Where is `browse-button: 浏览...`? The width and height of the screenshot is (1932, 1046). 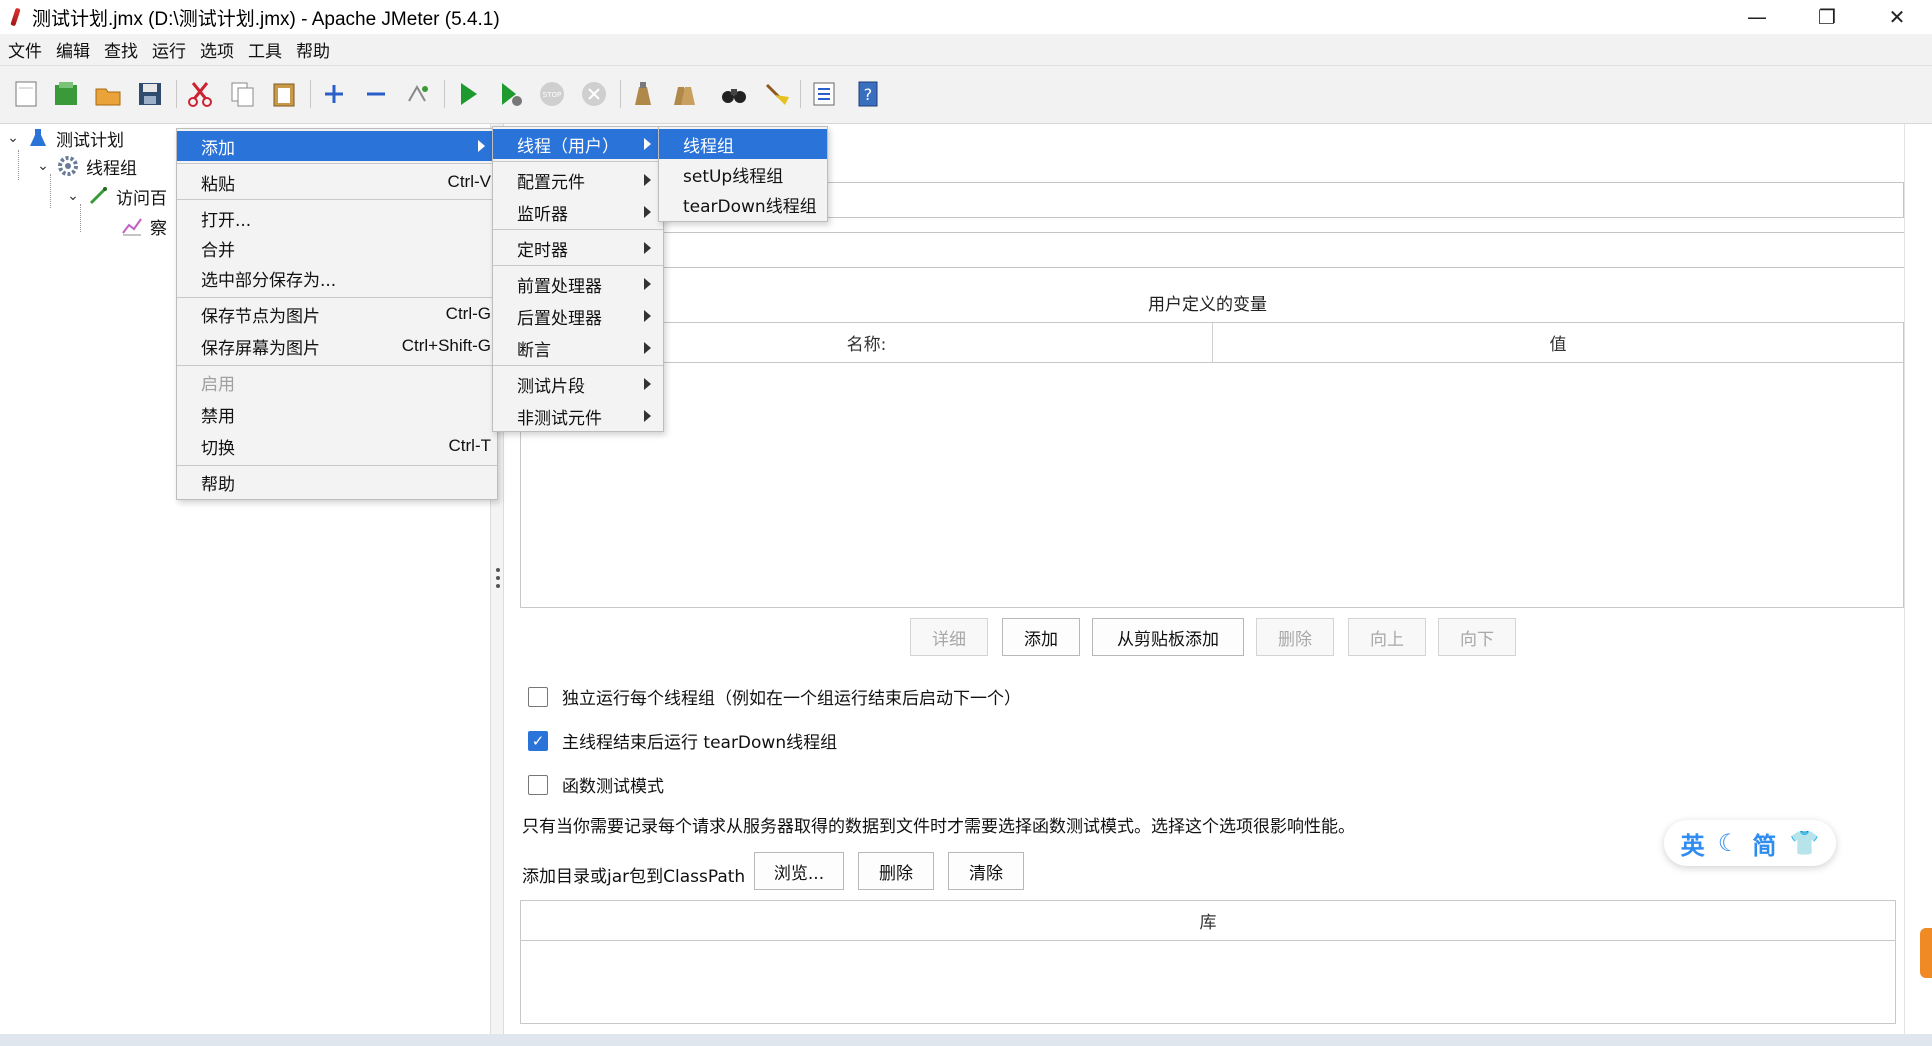
browse-button: 浏览... is located at coordinates (799, 871).